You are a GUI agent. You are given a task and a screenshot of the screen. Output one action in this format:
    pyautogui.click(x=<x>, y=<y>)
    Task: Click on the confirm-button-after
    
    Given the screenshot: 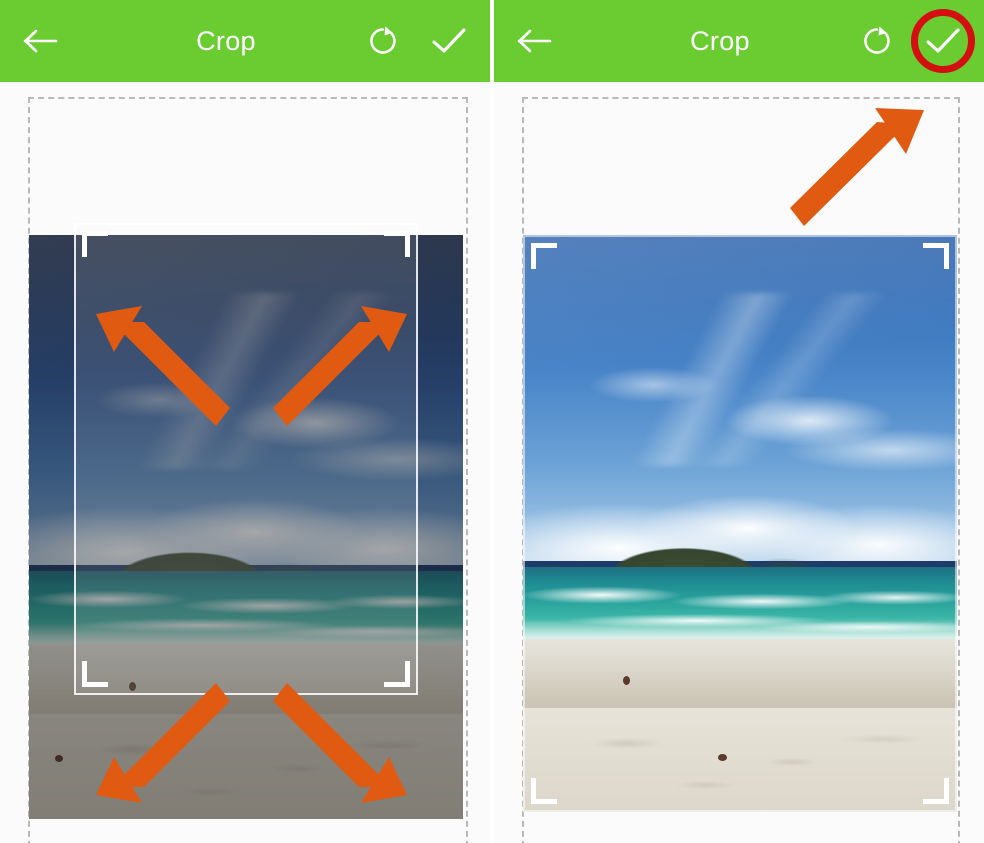 What is the action you would take?
    pyautogui.click(x=943, y=41)
    